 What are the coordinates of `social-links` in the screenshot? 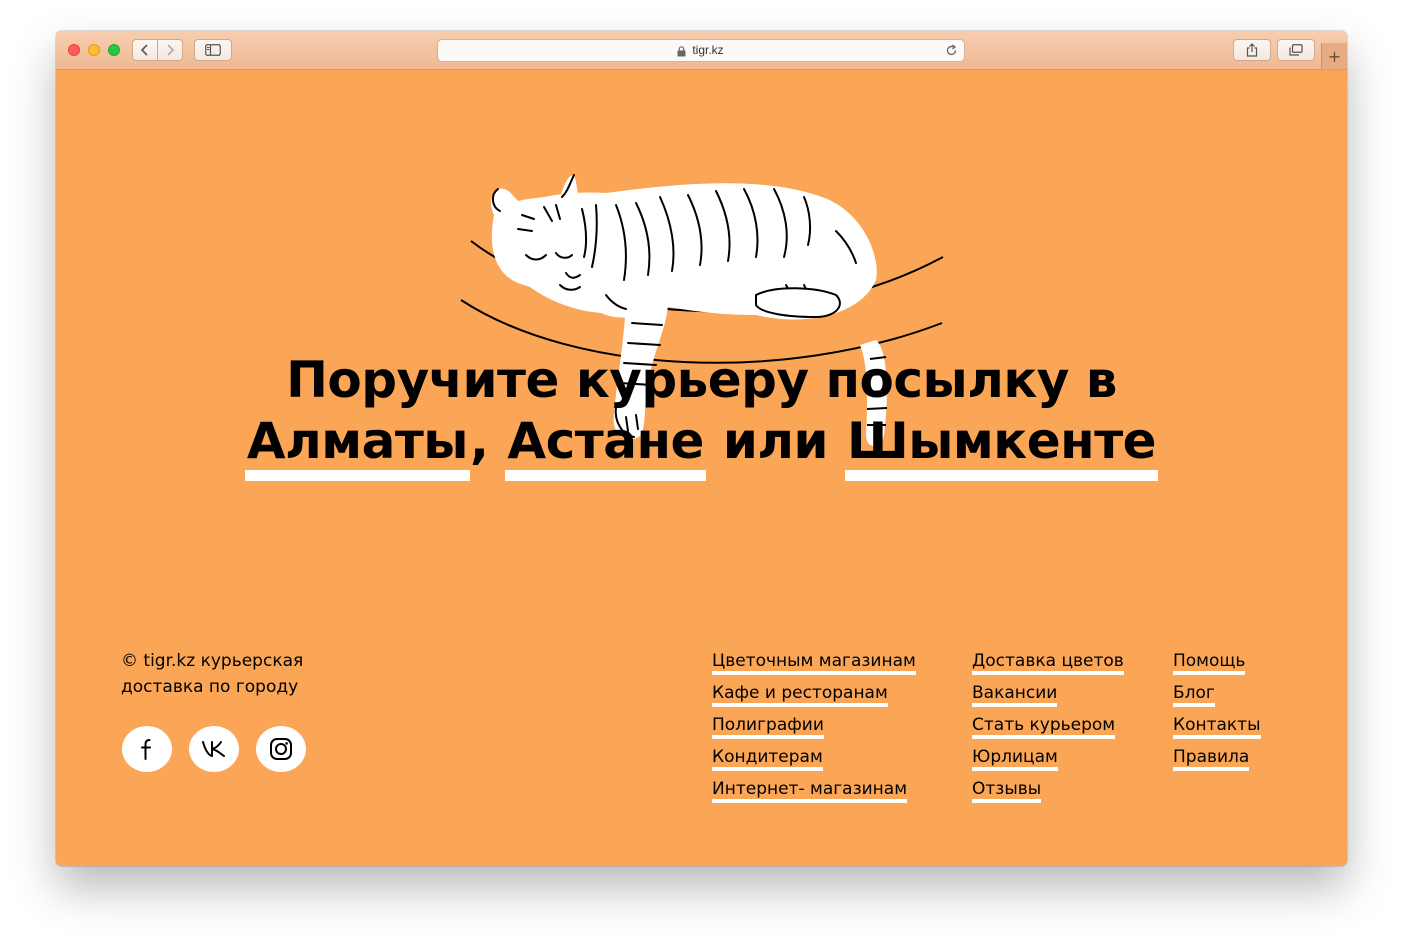 It's located at (214, 749).